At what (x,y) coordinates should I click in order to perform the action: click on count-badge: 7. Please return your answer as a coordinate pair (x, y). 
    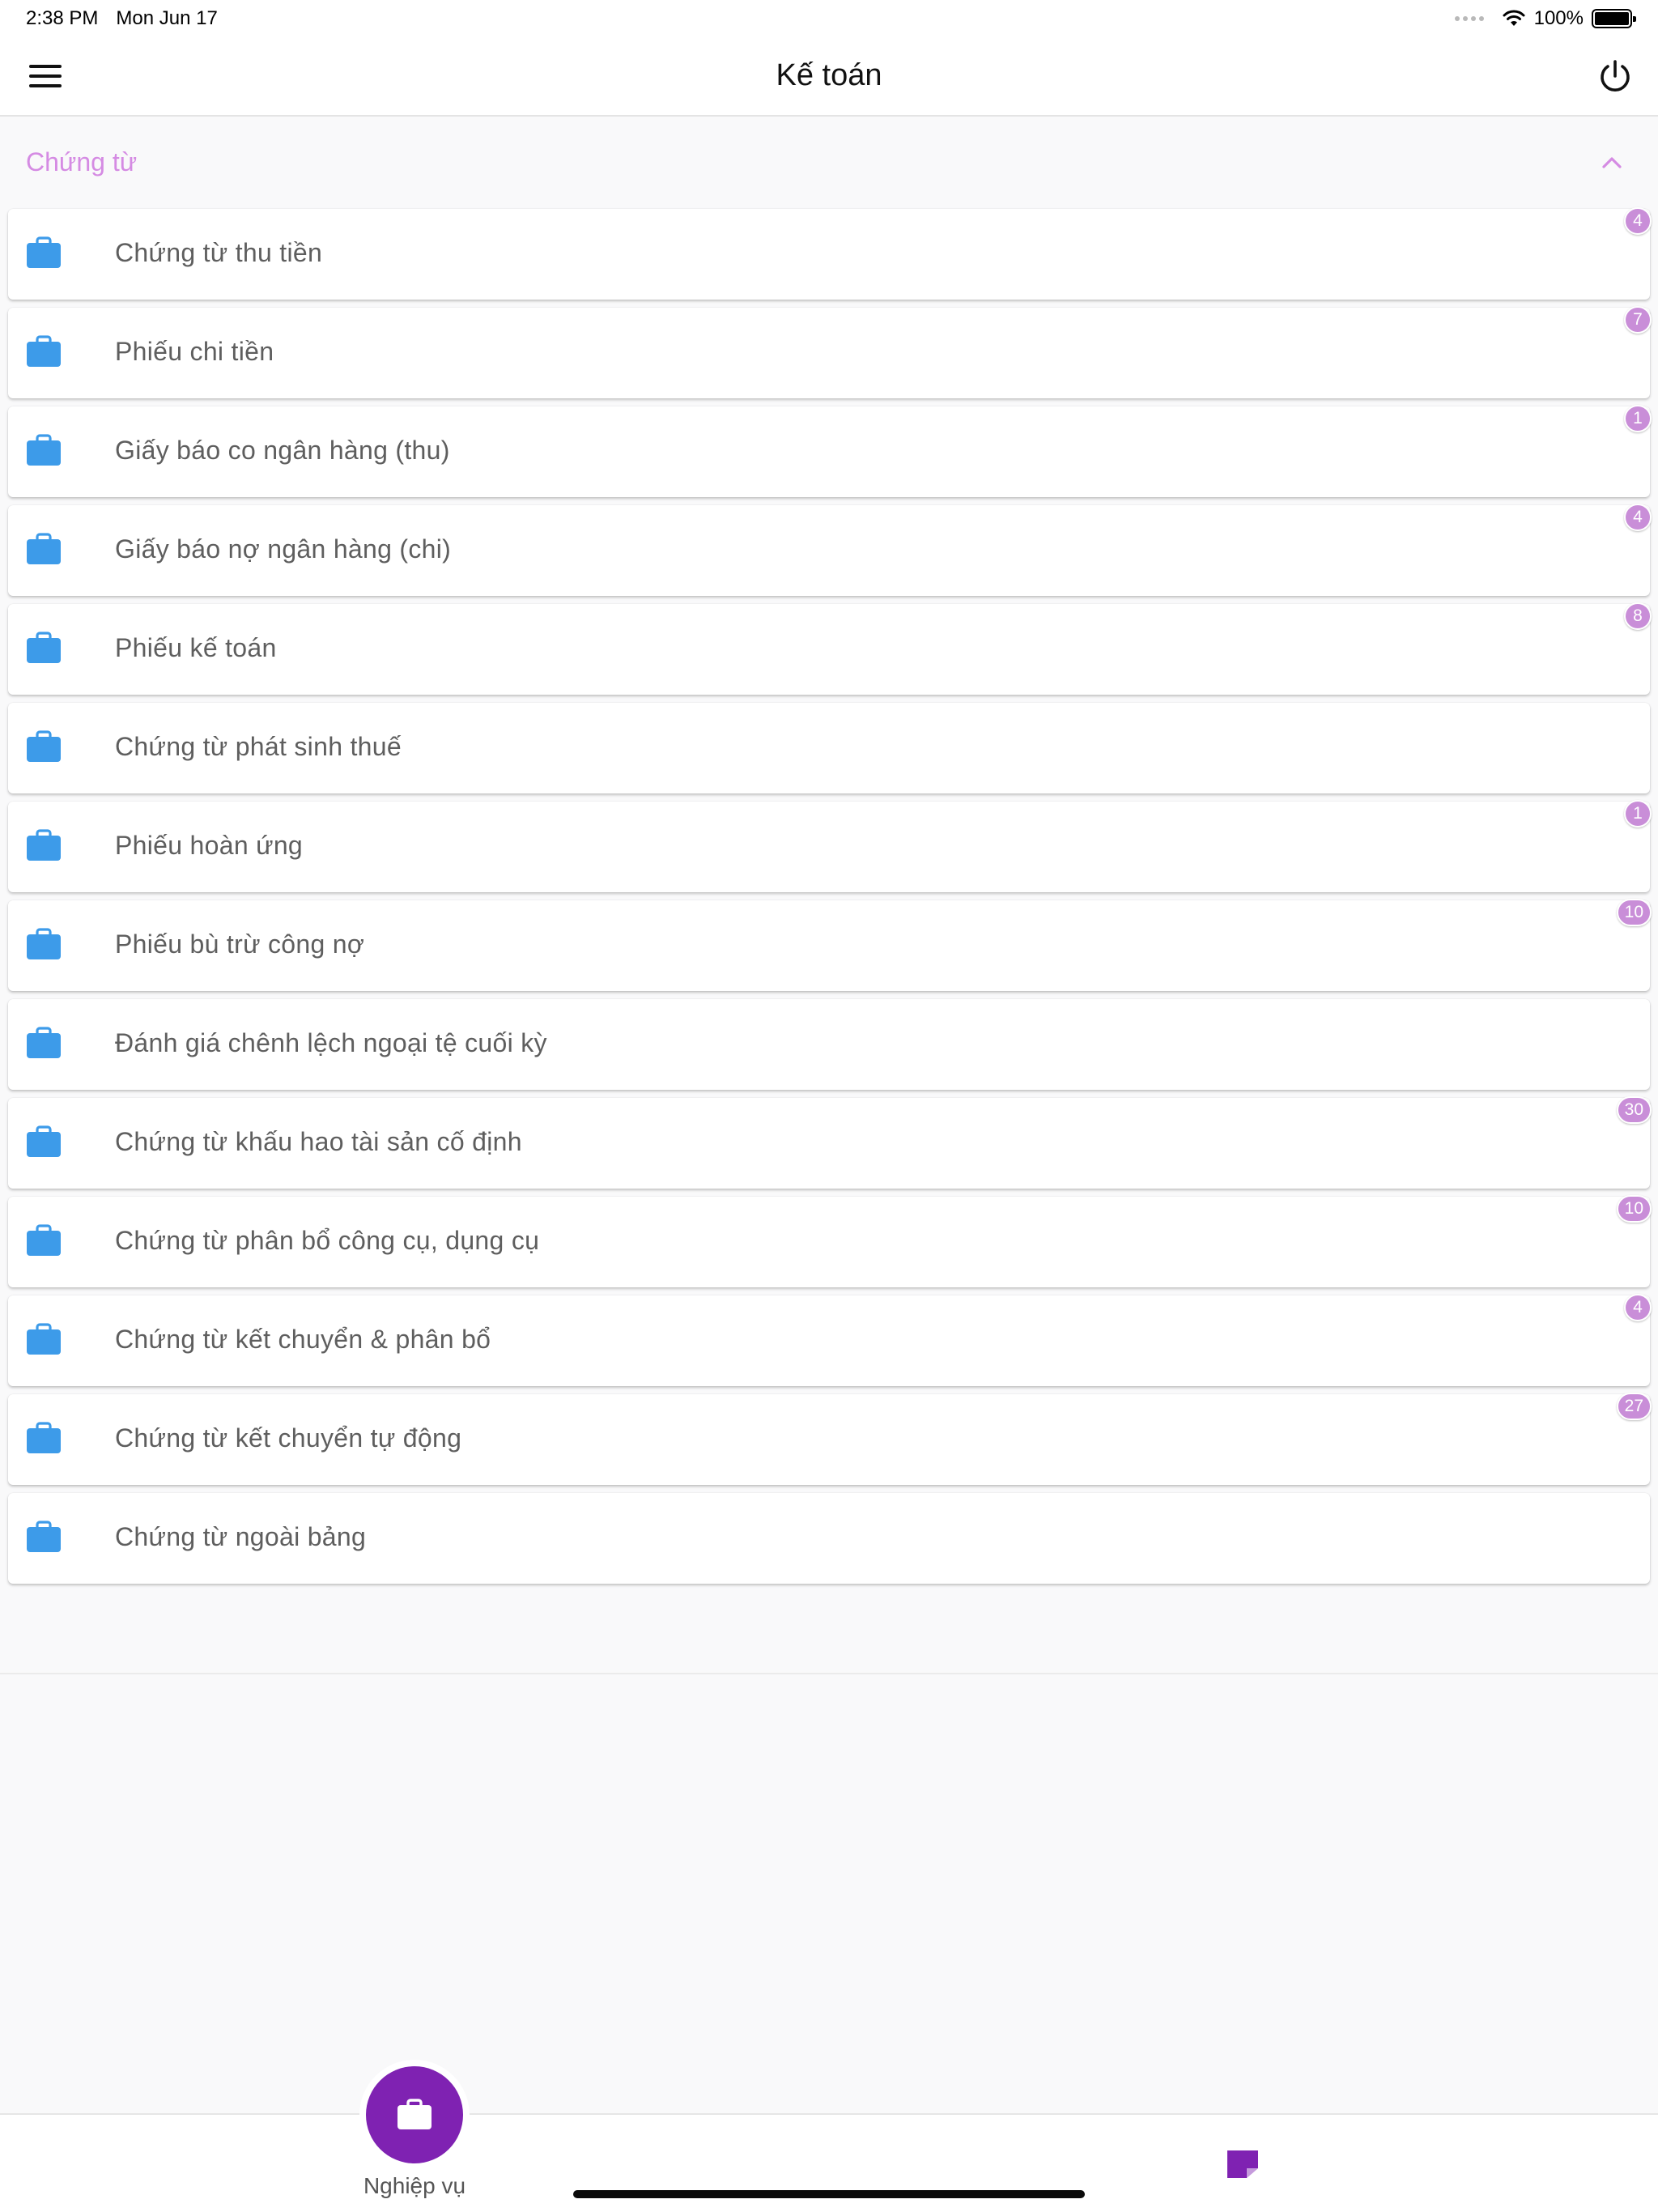
    Looking at the image, I should click on (1638, 320).